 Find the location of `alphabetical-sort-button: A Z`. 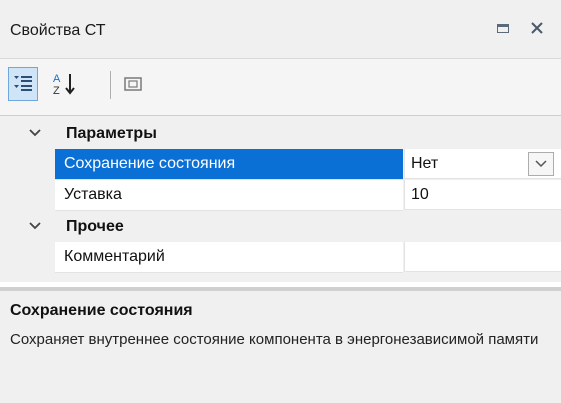

alphabetical-sort-button: A Z is located at coordinates (65, 84).